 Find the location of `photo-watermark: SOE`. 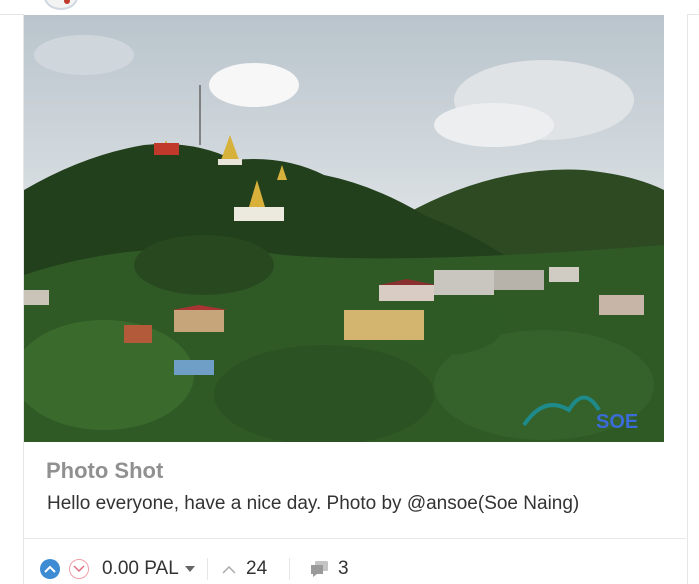

photo-watermark: SOE is located at coordinates (617, 422).